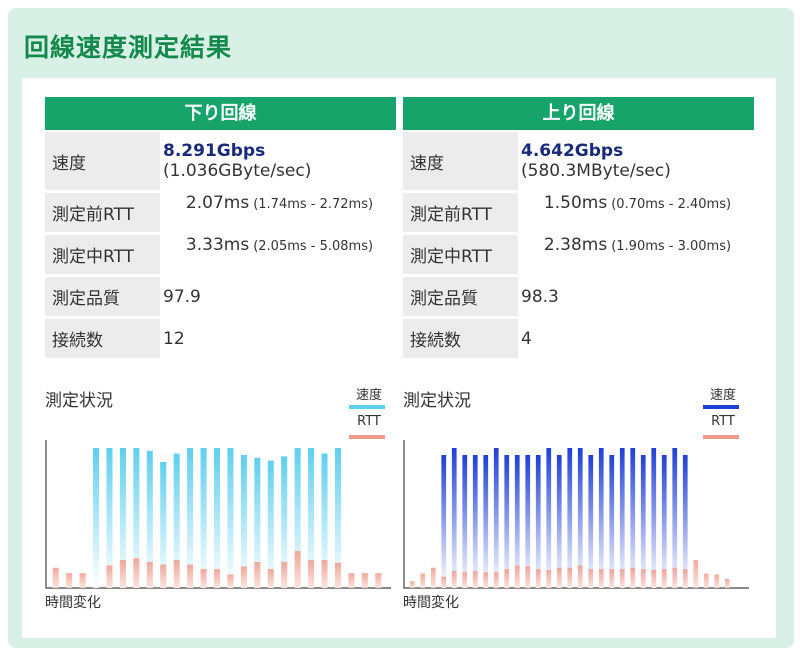 This screenshot has width=800, height=648. I want to click on row-value: 2.07ms (1.74ms - 2.72ms), so click(278, 212).